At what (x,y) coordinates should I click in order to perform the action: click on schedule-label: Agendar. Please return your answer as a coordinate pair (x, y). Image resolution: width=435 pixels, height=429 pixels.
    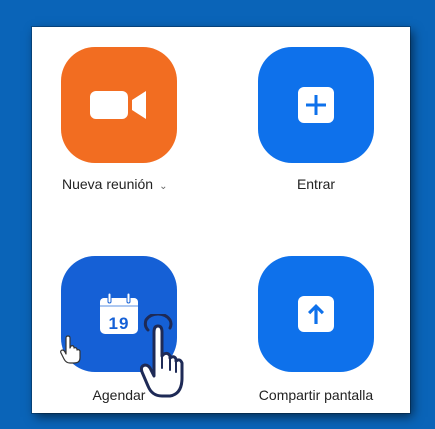
    Looking at the image, I should click on (119, 395).